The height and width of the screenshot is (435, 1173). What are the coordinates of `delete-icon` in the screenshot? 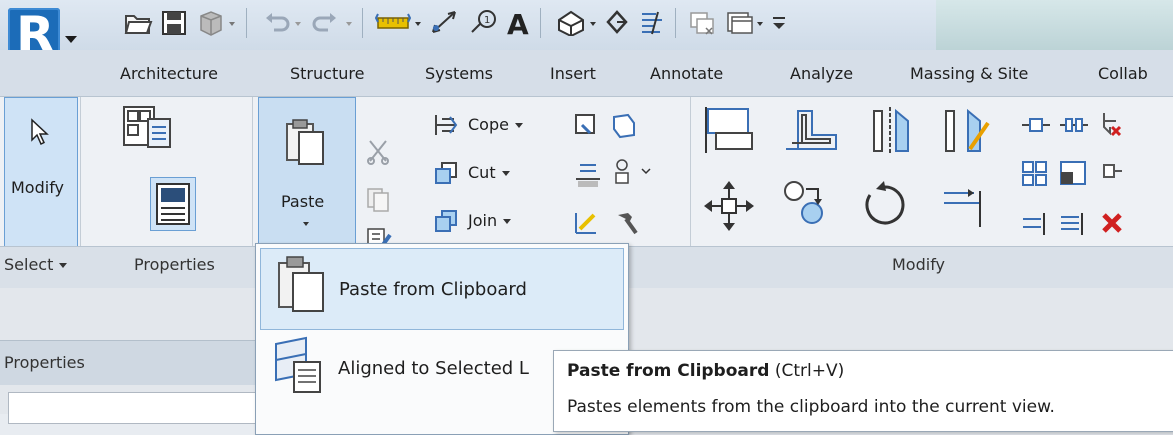 It's located at (1112, 223).